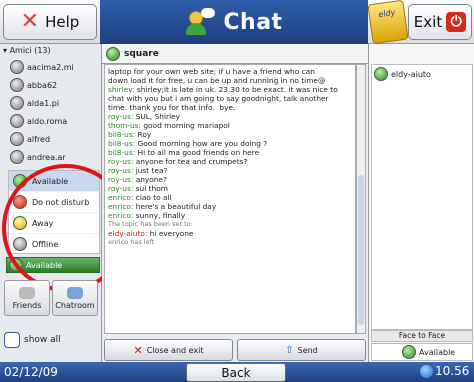  What do you see at coordinates (230, 125) in the screenshot?
I see `chat-message: thom-us: good morning mariapol` at bounding box center [230, 125].